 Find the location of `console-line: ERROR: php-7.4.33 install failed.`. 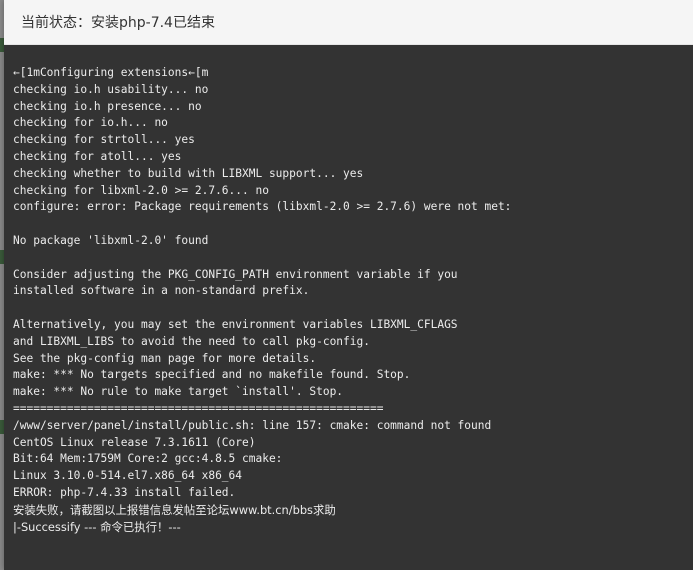

console-line: ERROR: php-7.4.33 install failed. is located at coordinates (124, 492).